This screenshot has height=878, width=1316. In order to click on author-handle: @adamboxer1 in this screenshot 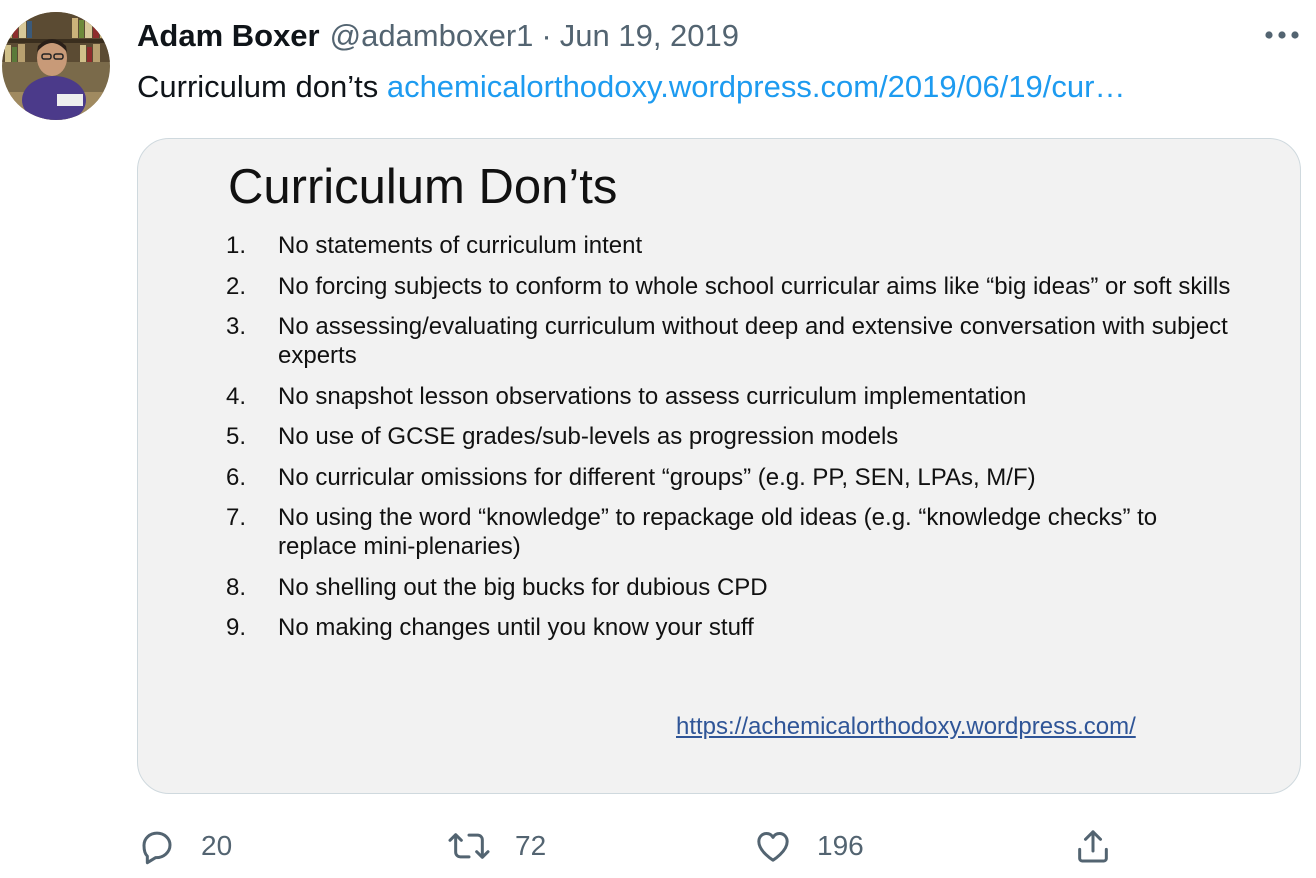, I will do `click(432, 36)`.